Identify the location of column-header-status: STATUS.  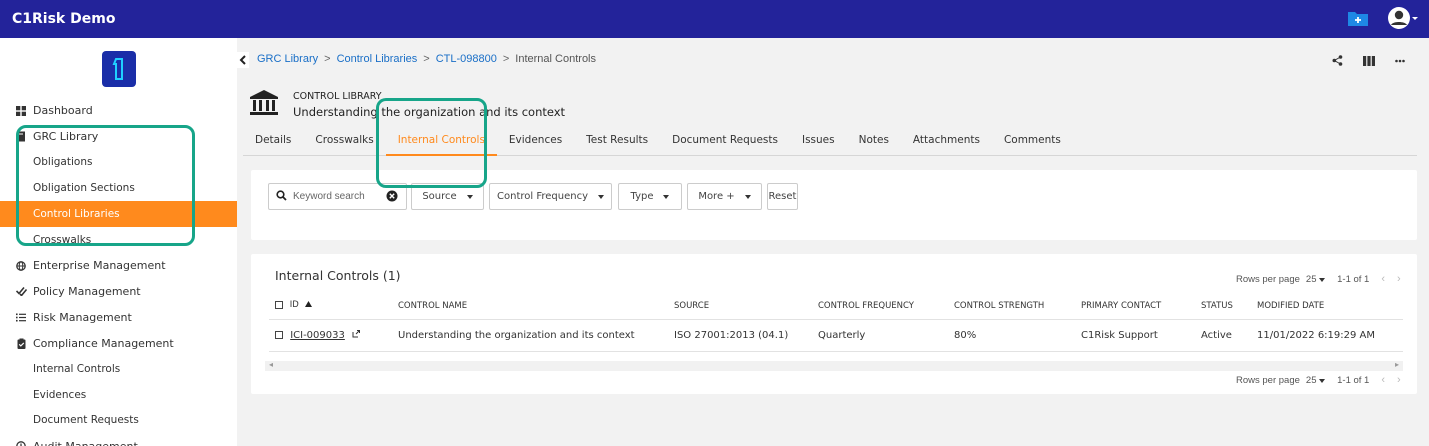
(1217, 306).